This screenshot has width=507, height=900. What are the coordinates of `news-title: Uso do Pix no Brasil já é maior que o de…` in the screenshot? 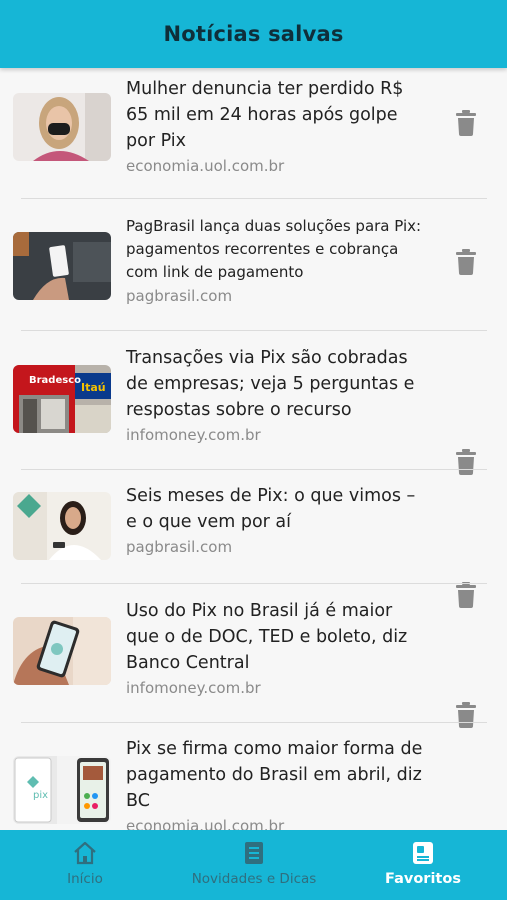 It's located at (276, 637).